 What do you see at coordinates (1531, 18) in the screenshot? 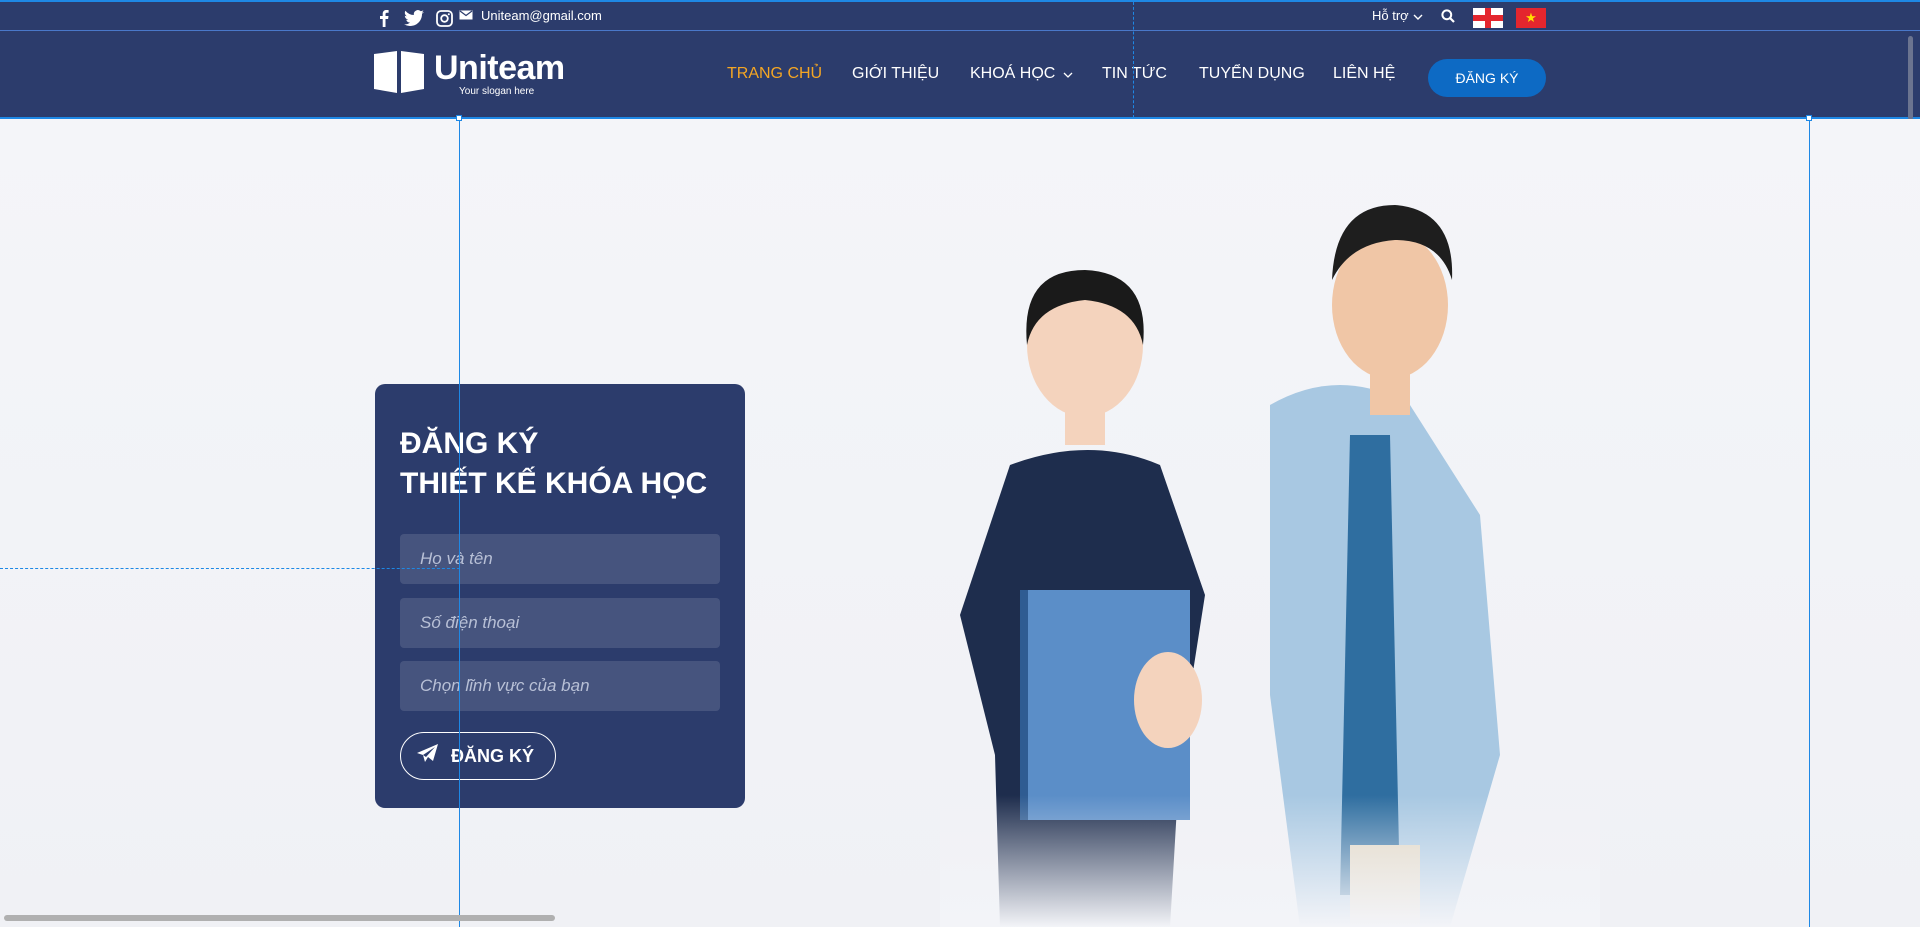
I see `vietnam-flag-icon: ★` at bounding box center [1531, 18].